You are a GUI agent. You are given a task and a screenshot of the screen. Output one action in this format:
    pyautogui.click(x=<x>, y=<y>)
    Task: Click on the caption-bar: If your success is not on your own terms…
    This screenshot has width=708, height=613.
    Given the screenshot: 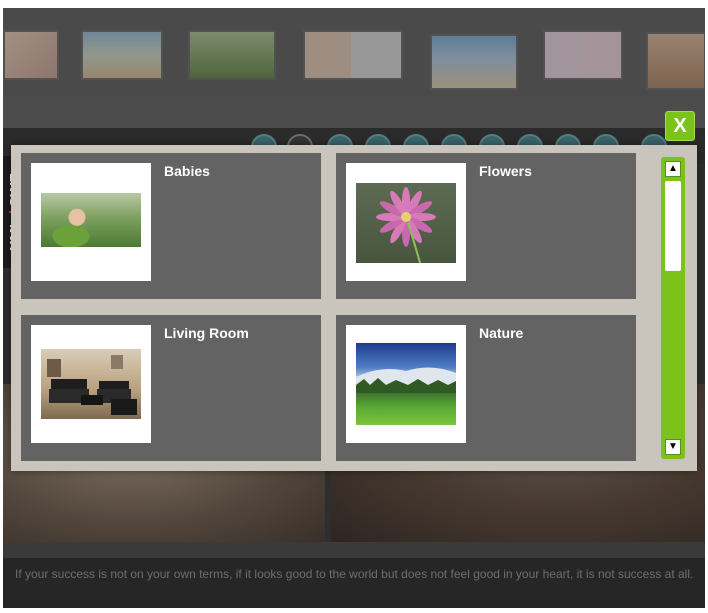 What is the action you would take?
    pyautogui.click(x=354, y=583)
    